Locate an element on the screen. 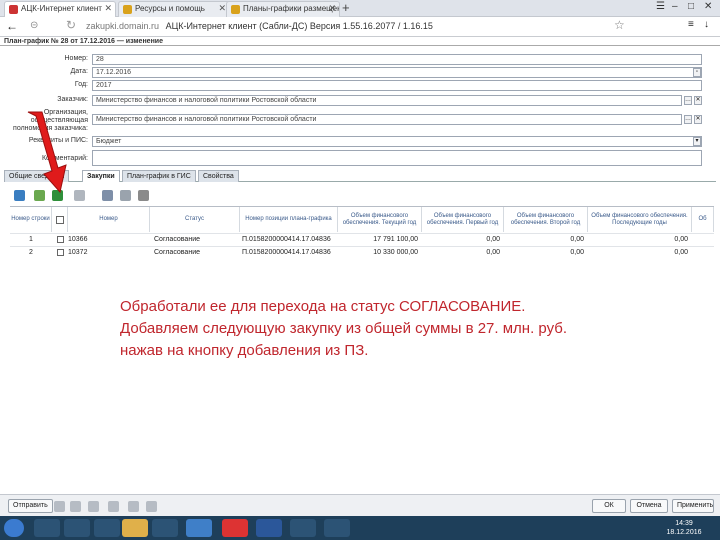 This screenshot has height=540, width=720. ok-button: ОК is located at coordinates (609, 506).